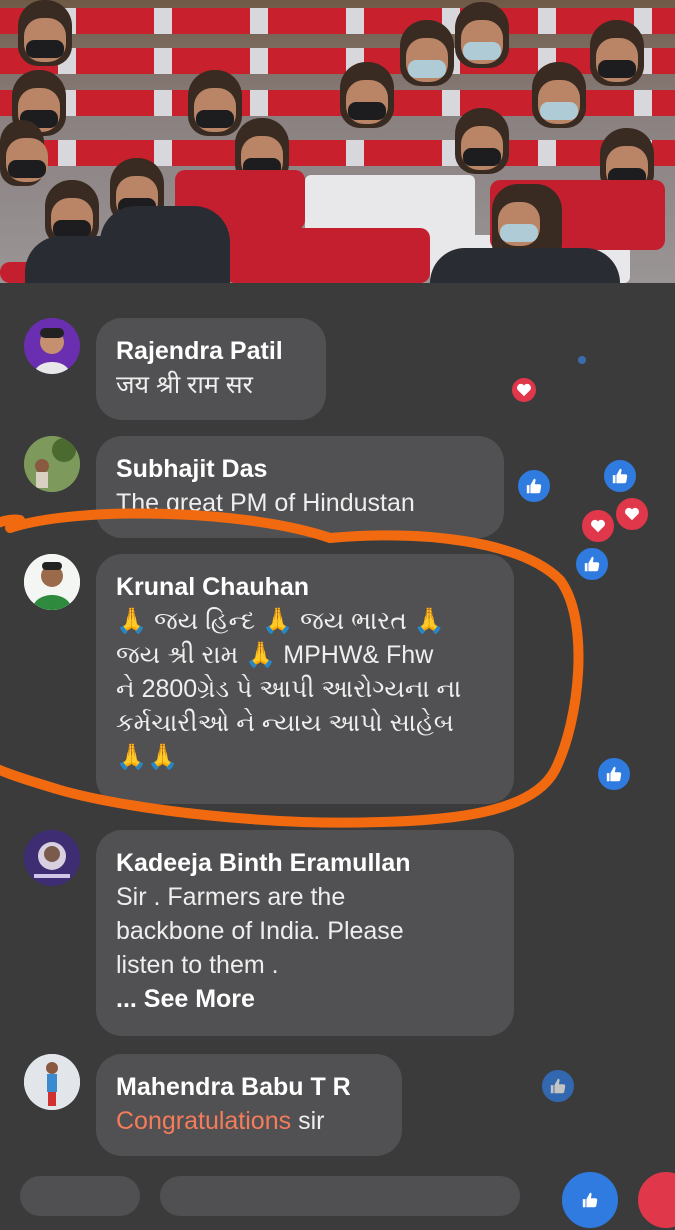 The width and height of the screenshot is (675, 1230). Describe the element at coordinates (197, 965) in the screenshot. I see `comment-text-line: listen to them .` at that location.